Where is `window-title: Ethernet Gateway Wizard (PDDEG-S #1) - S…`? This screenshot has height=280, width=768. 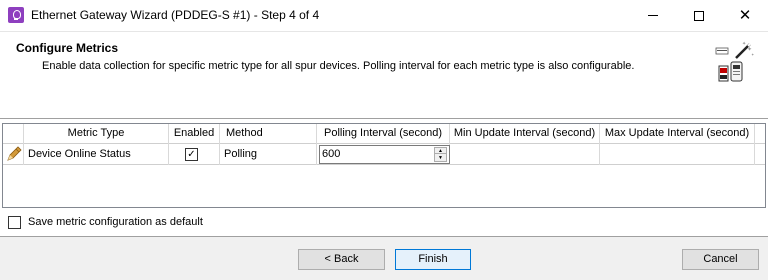 window-title: Ethernet Gateway Wizard (PDDEG-S #1) - S… is located at coordinates (175, 15).